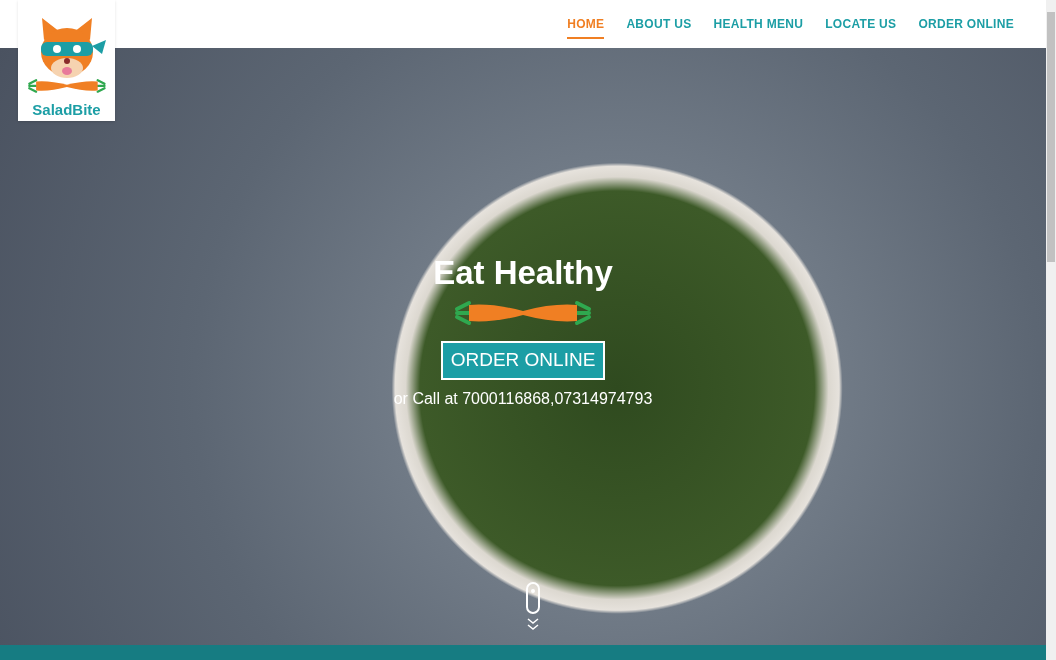 The width and height of the screenshot is (1056, 660). I want to click on scrollbar-thumb, so click(1051, 137).